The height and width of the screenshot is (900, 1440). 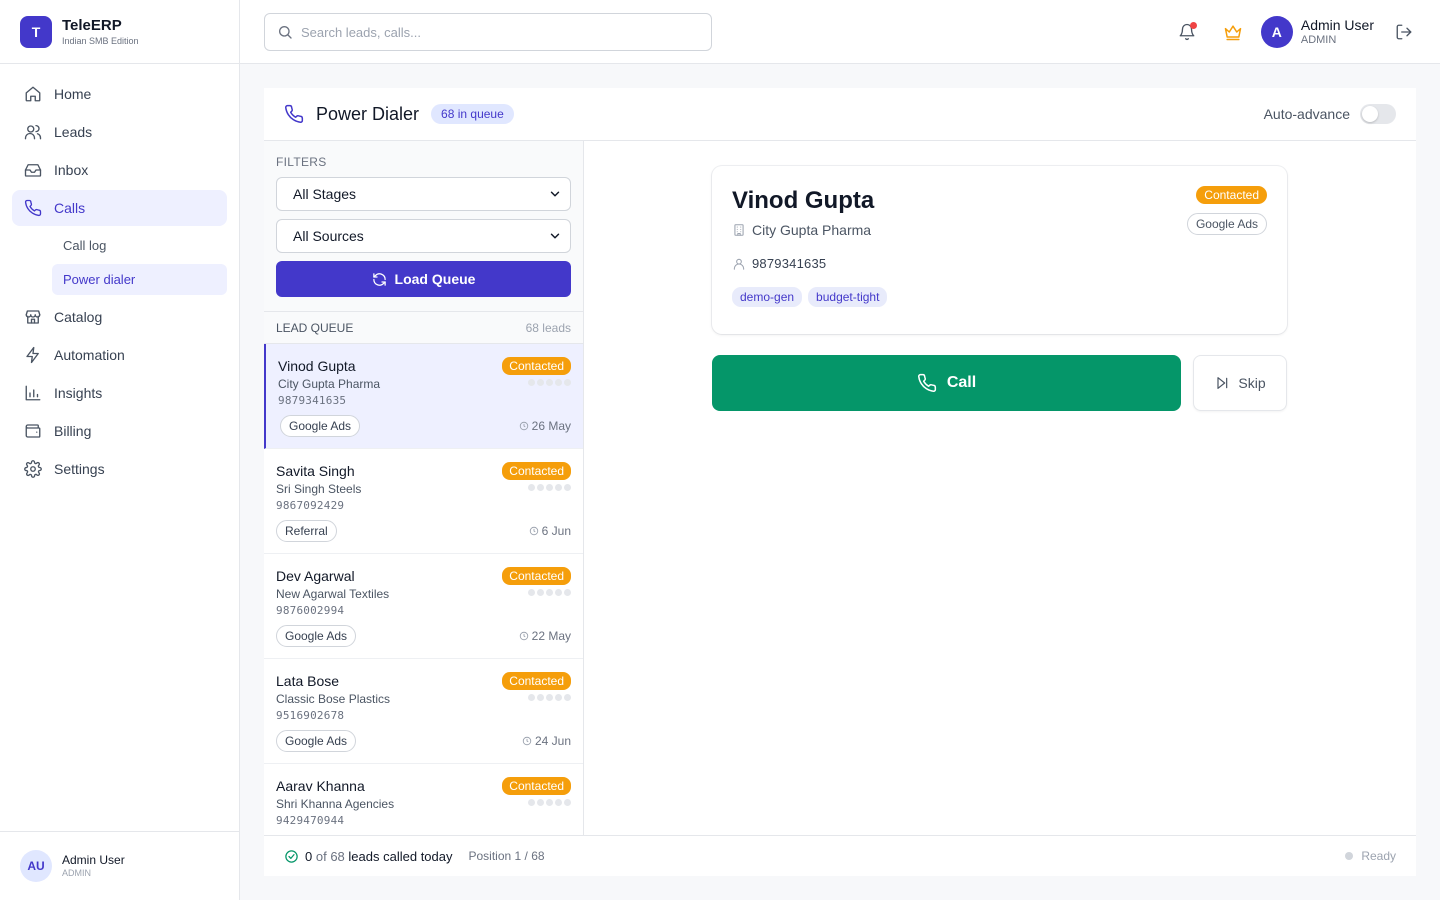 I want to click on brand-name: TeleERP, so click(x=92, y=25).